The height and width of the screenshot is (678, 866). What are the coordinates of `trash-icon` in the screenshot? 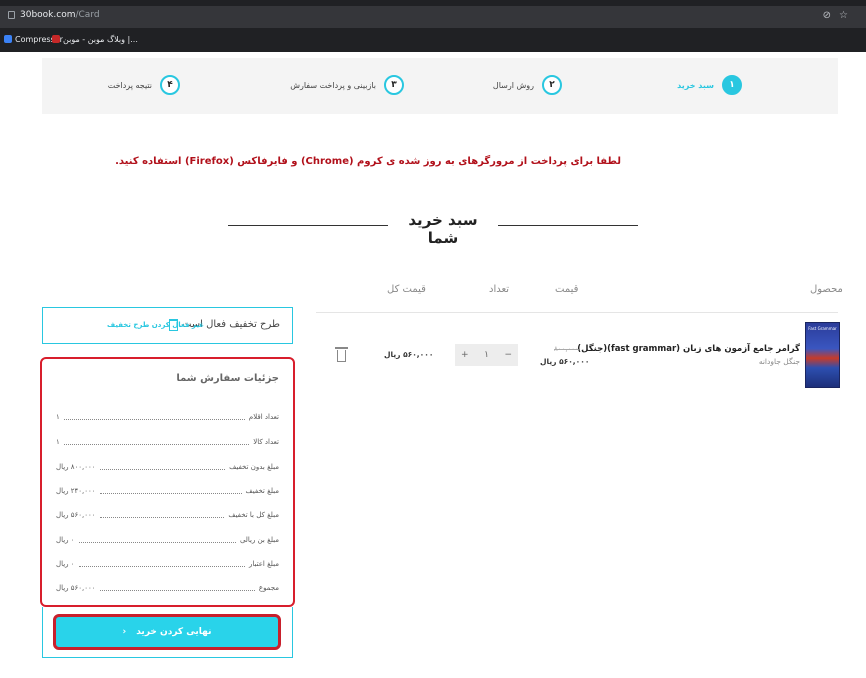 It's located at (341, 354).